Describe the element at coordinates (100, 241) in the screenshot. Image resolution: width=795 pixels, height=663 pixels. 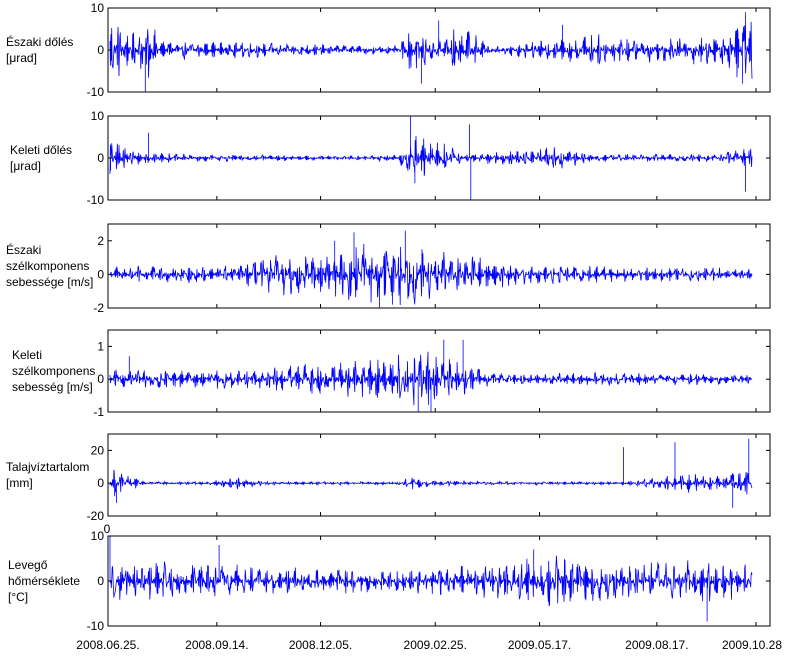
I see `y-tick-label: 2` at that location.